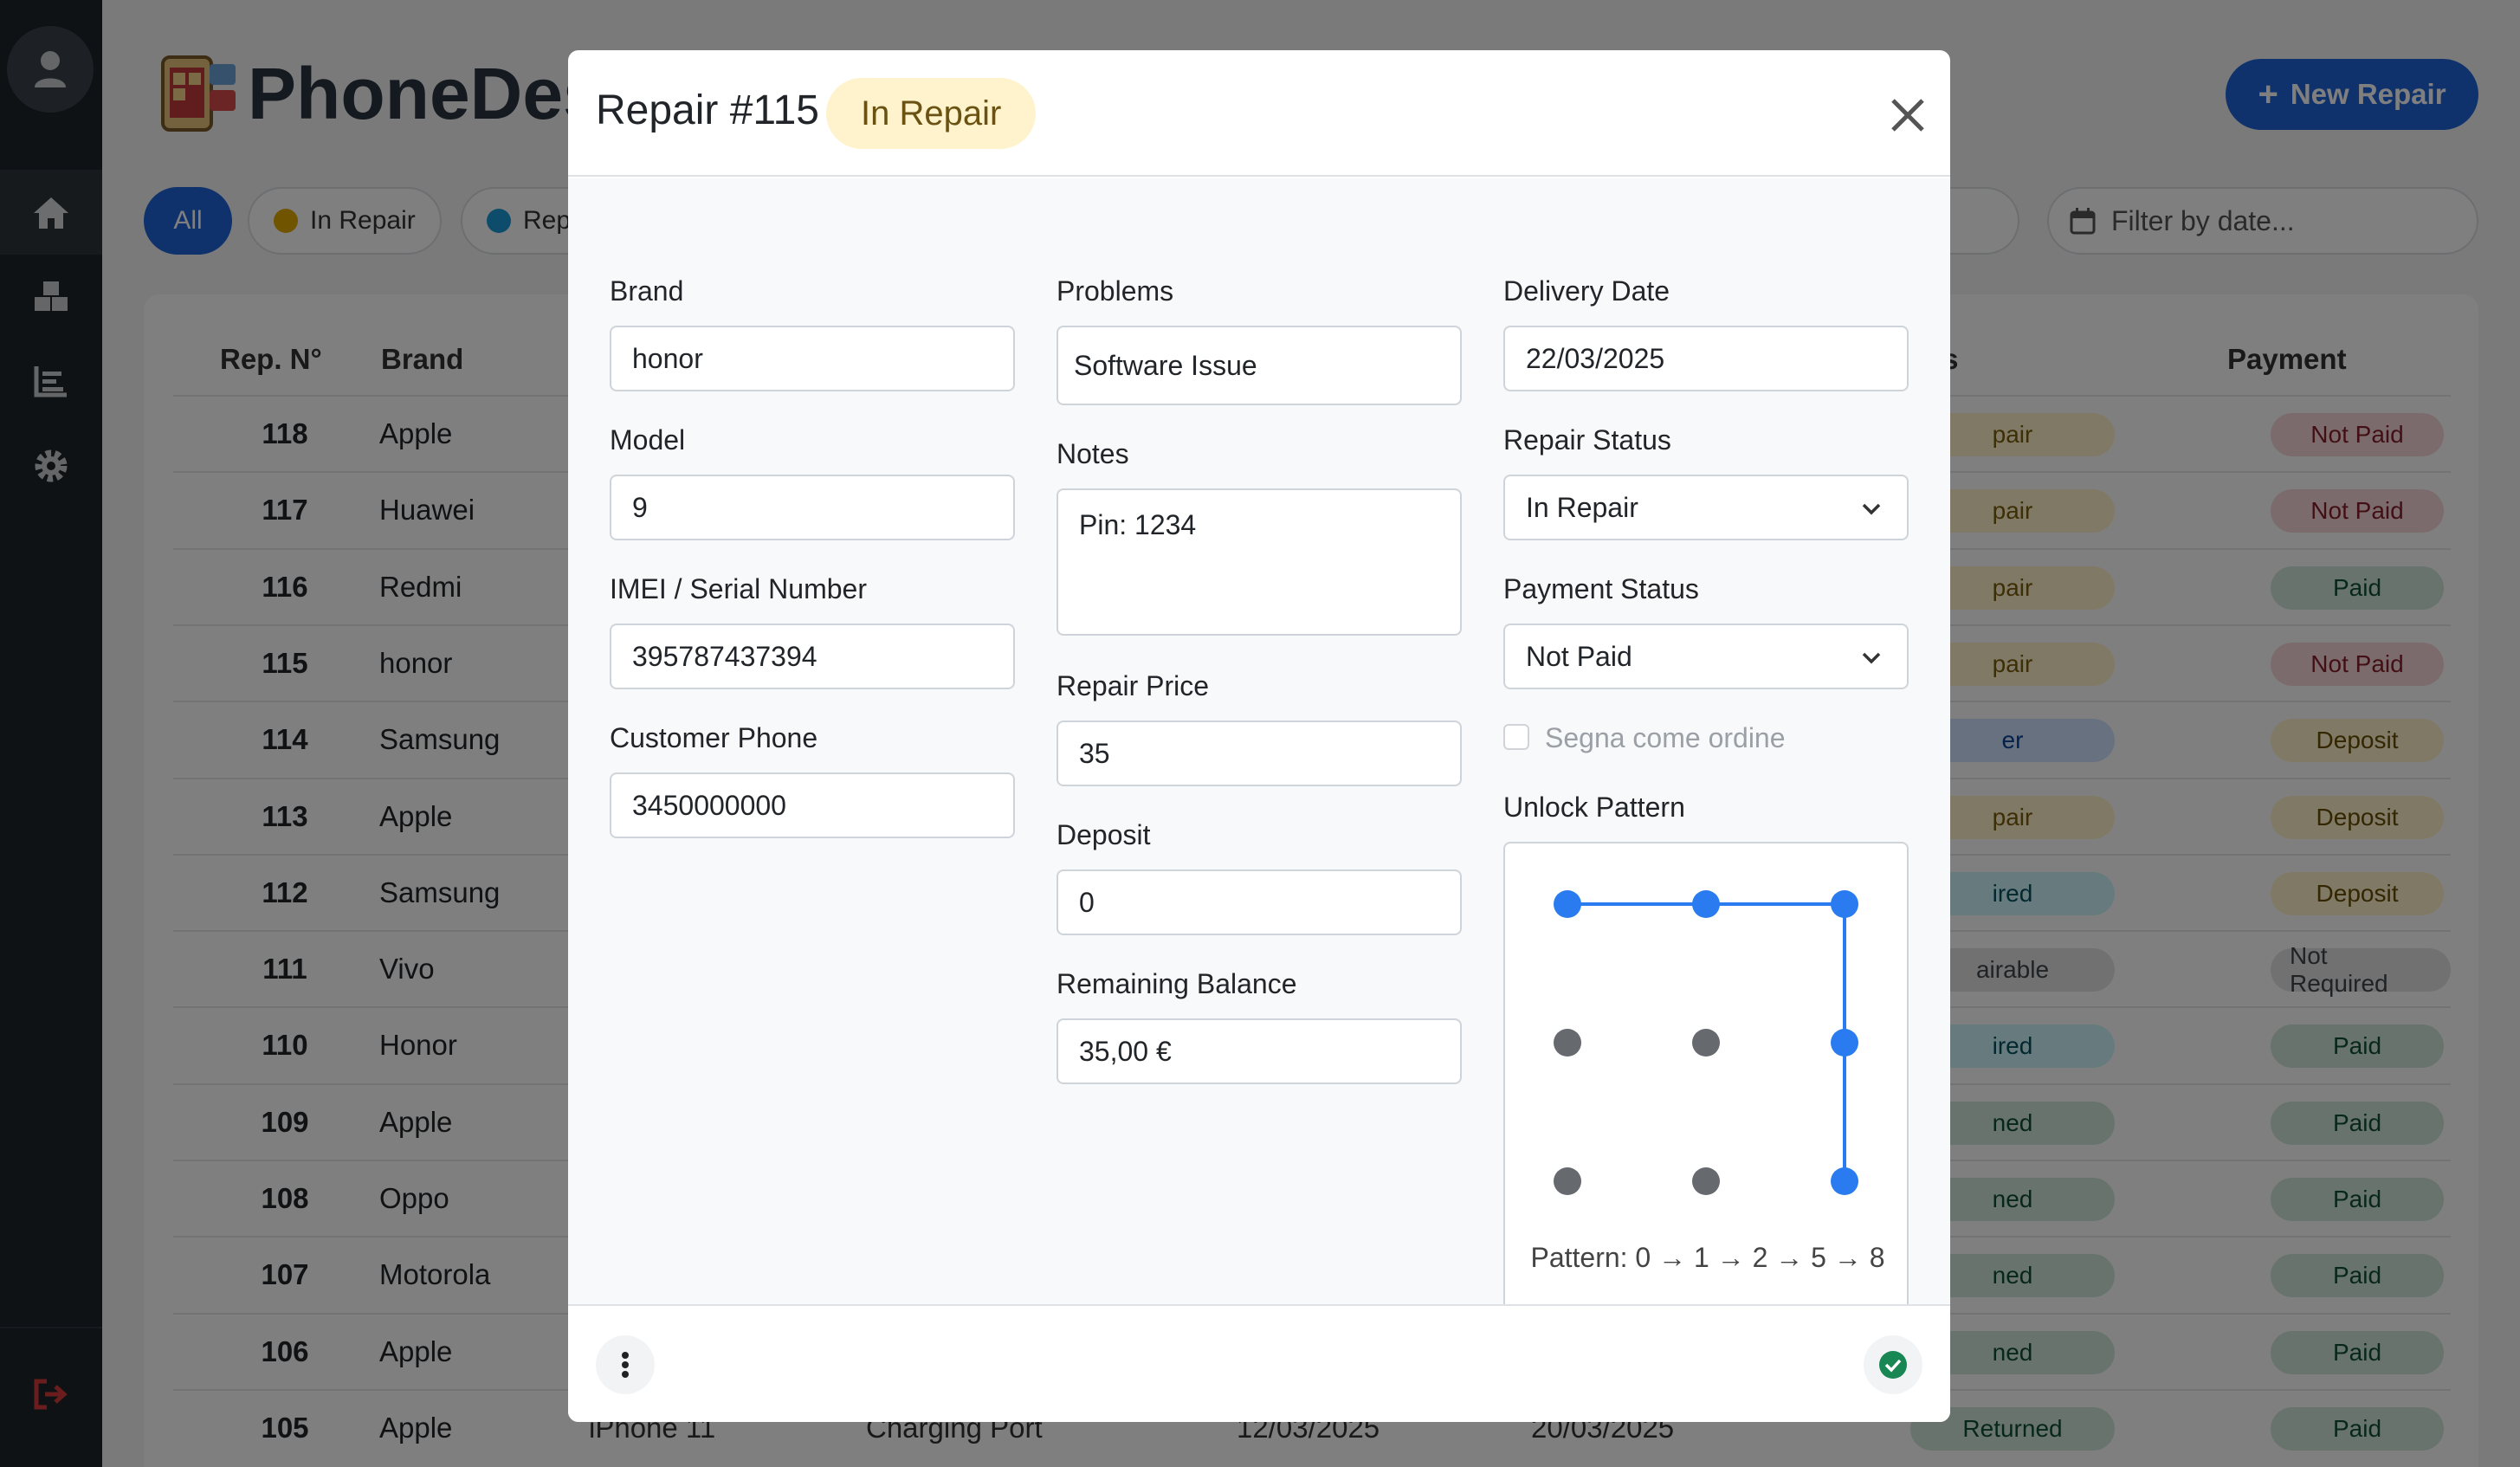 This screenshot has width=2520, height=1467. What do you see at coordinates (812, 507) in the screenshot?
I see `model-field: 9` at bounding box center [812, 507].